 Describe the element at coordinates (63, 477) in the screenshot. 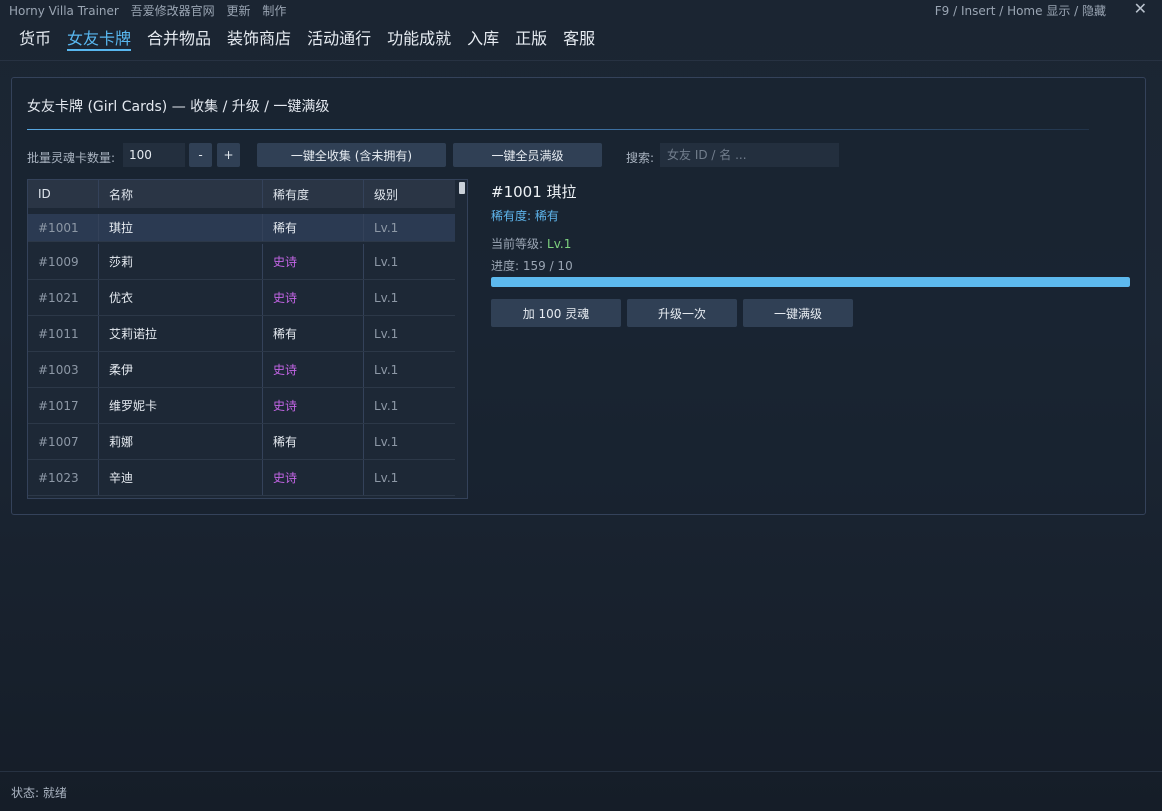

I see `cell-id: #1023` at that location.